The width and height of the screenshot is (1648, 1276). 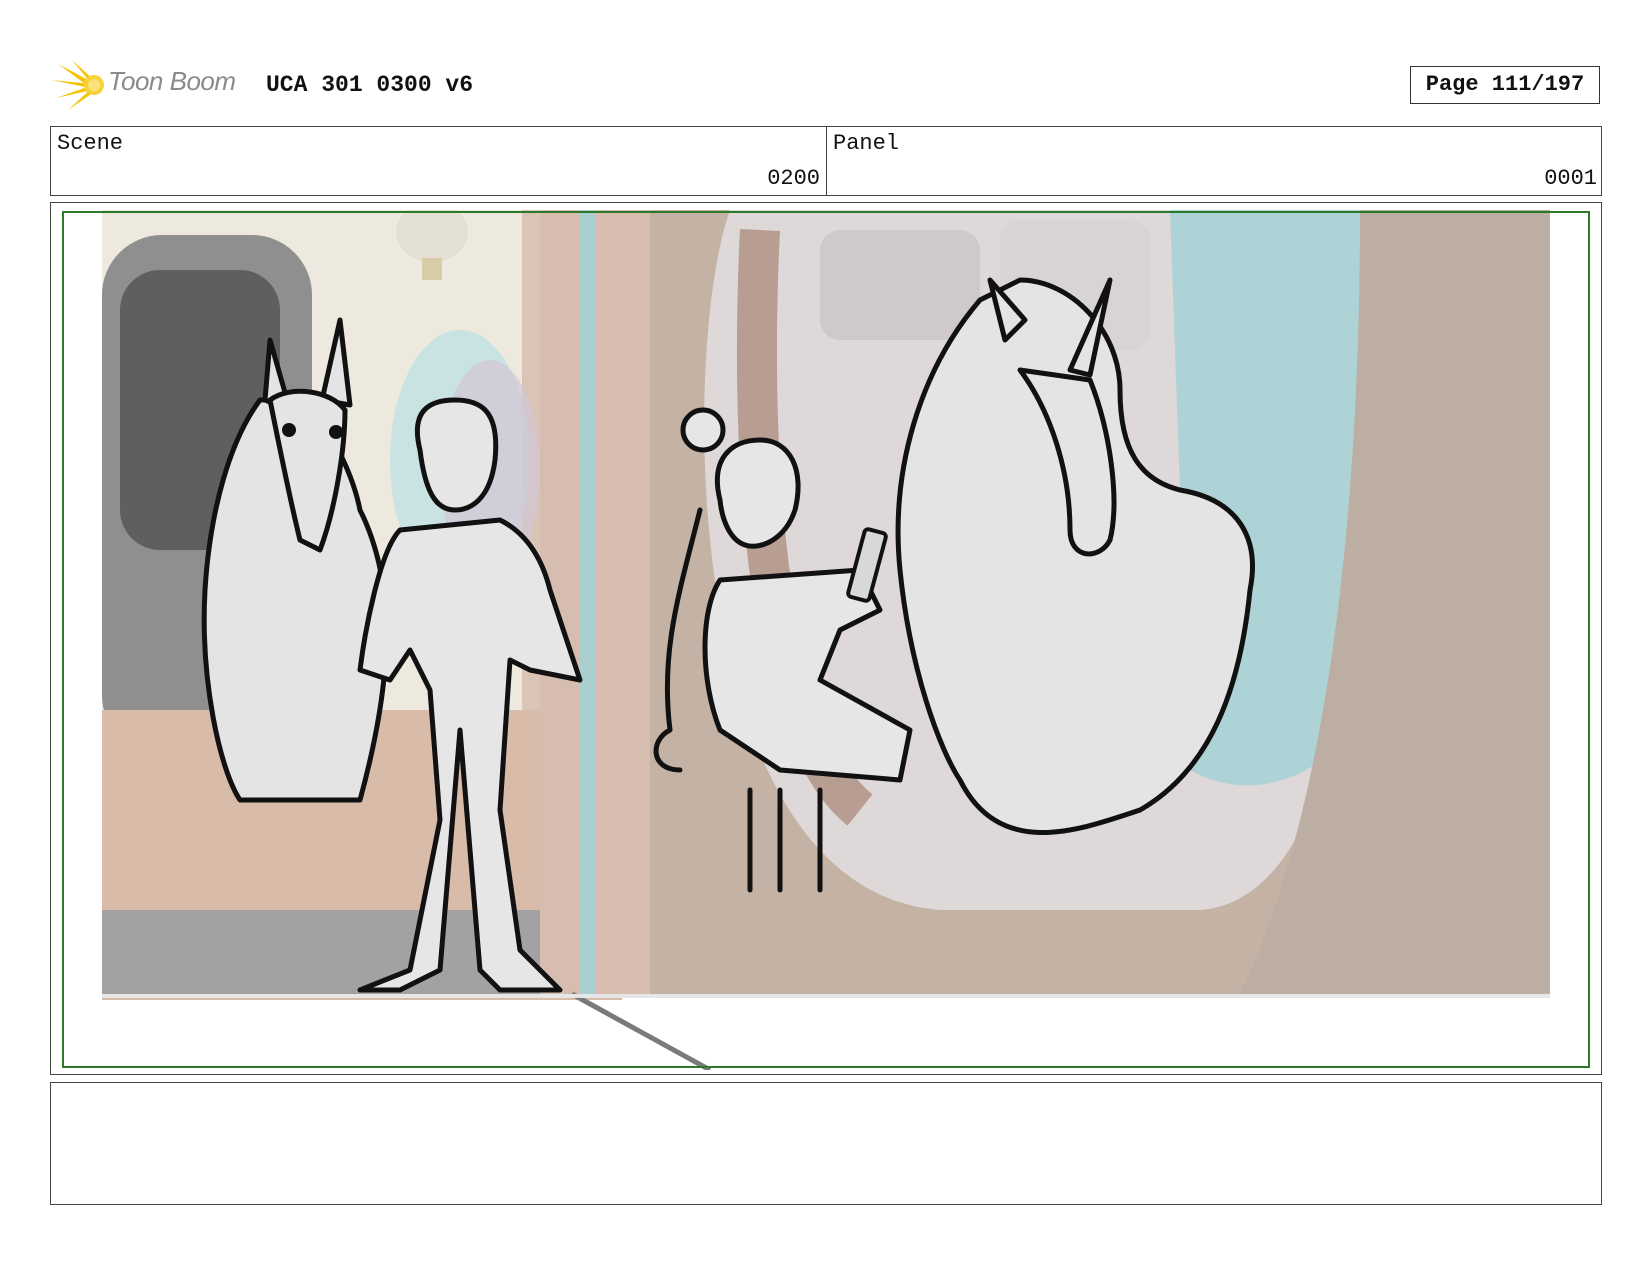 What do you see at coordinates (1570, 178) in the screenshot?
I see `panel-number: 0001` at bounding box center [1570, 178].